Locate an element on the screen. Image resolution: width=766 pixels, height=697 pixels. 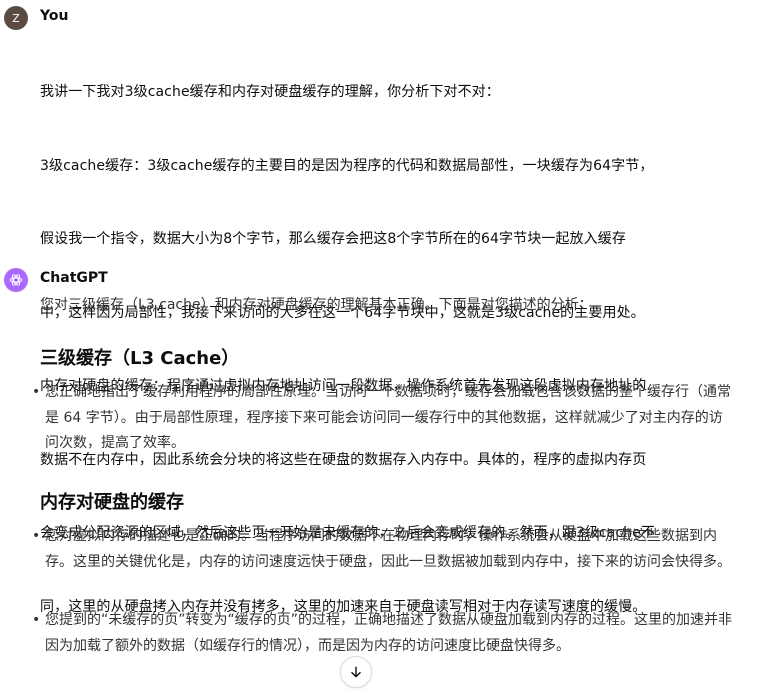
user-author-name: You is located at coordinates (54, 16).